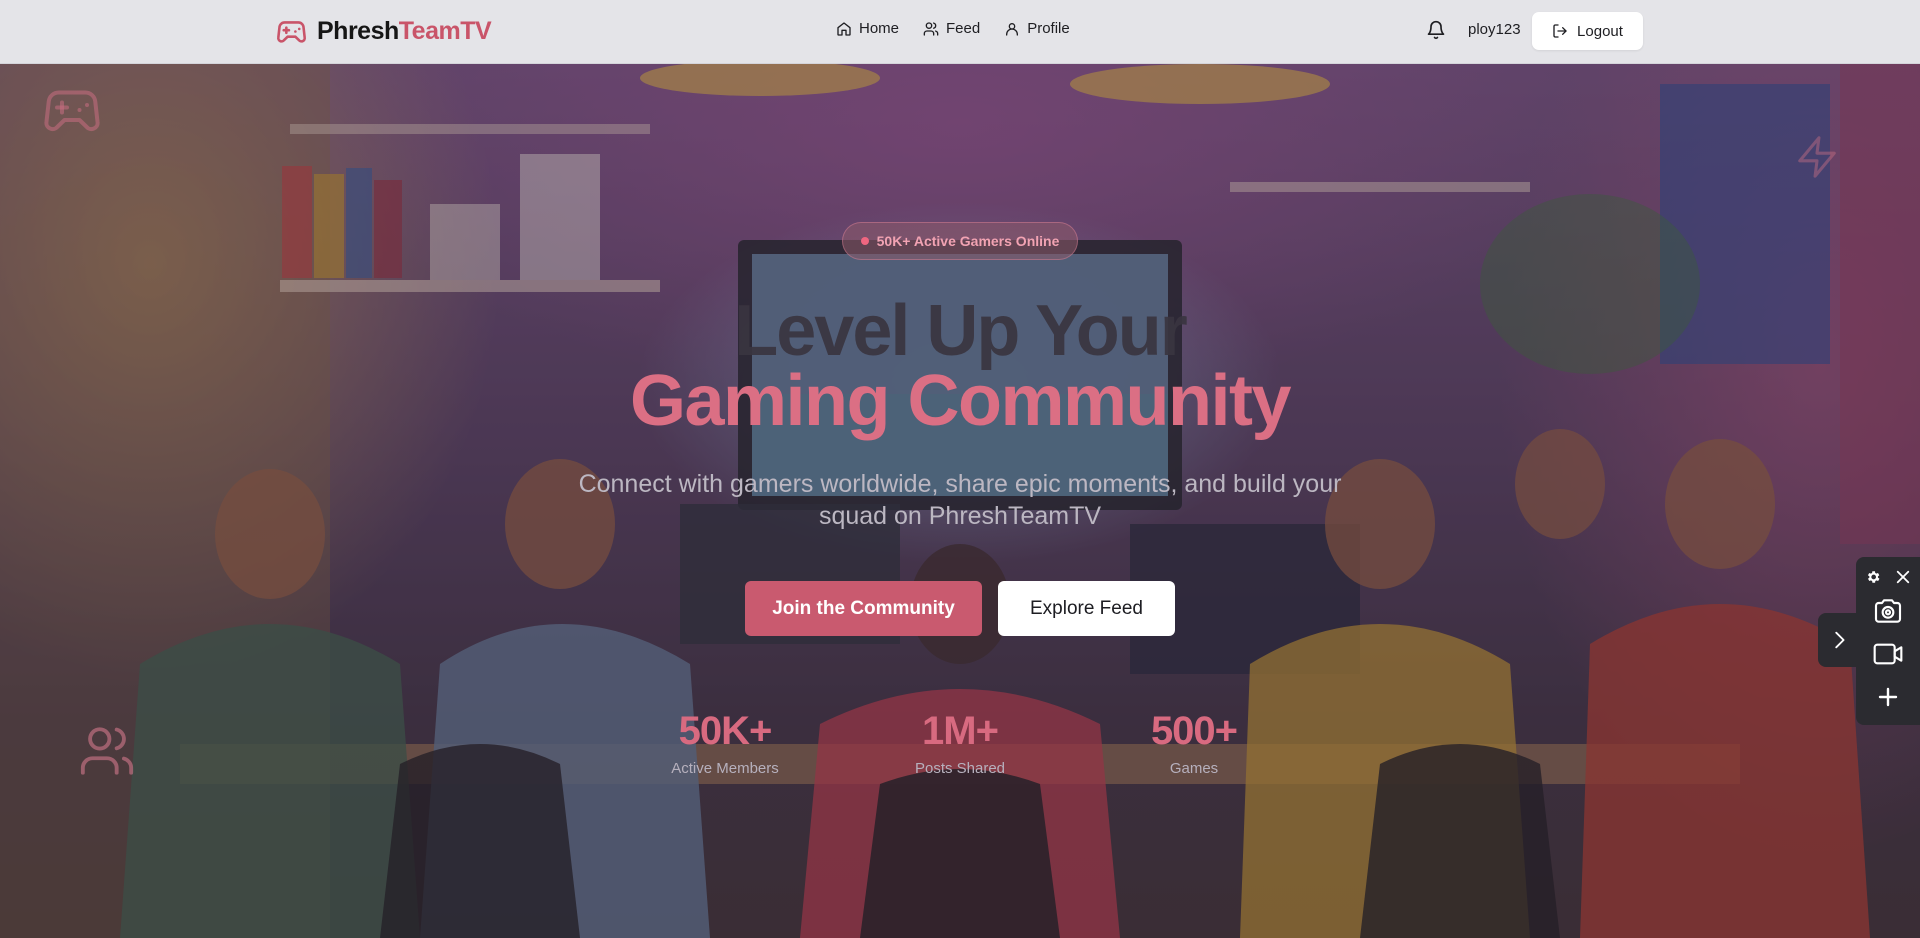  I want to click on stat-active-members: 50K+ Active Members, so click(725, 743).